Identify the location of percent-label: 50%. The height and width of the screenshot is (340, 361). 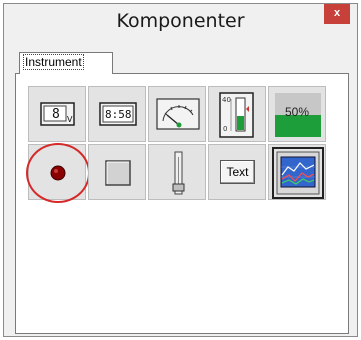
(297, 112).